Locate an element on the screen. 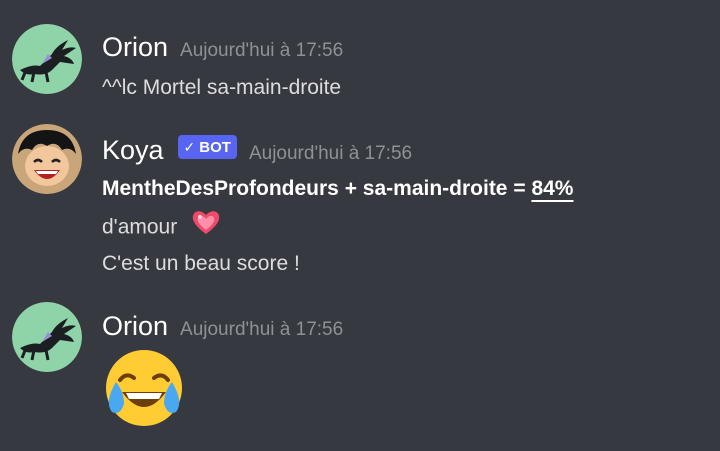 The width and height of the screenshot is (720, 451). username: Koya is located at coordinates (133, 150).